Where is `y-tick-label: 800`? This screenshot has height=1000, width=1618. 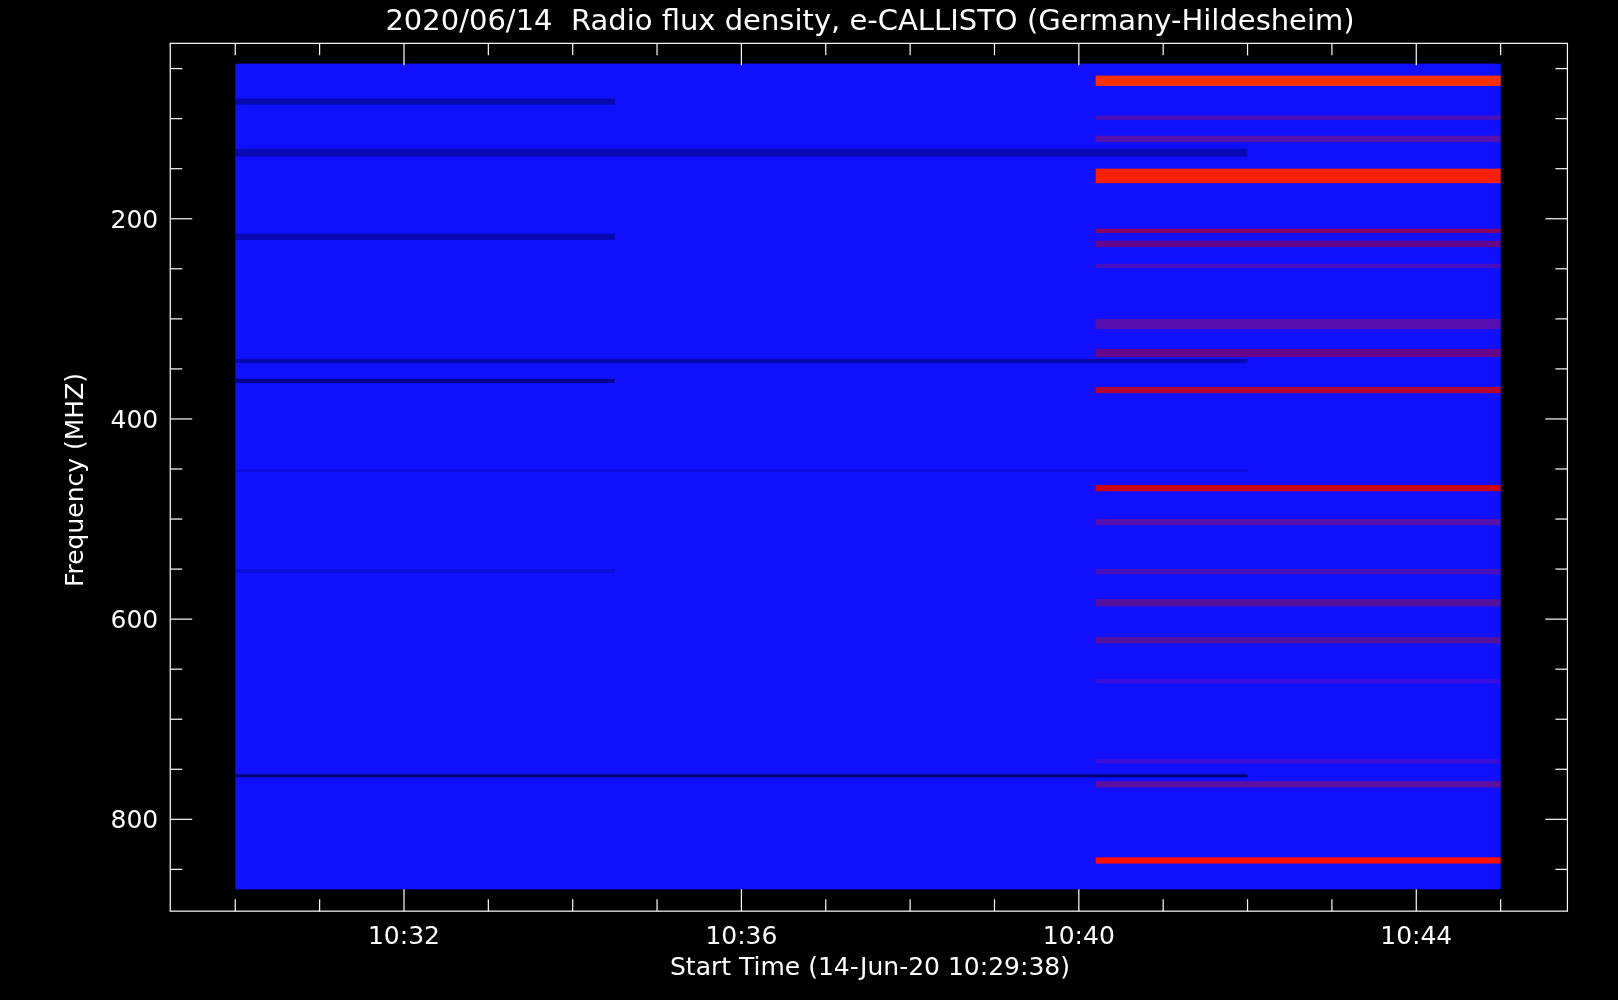 y-tick-label: 800 is located at coordinates (134, 820).